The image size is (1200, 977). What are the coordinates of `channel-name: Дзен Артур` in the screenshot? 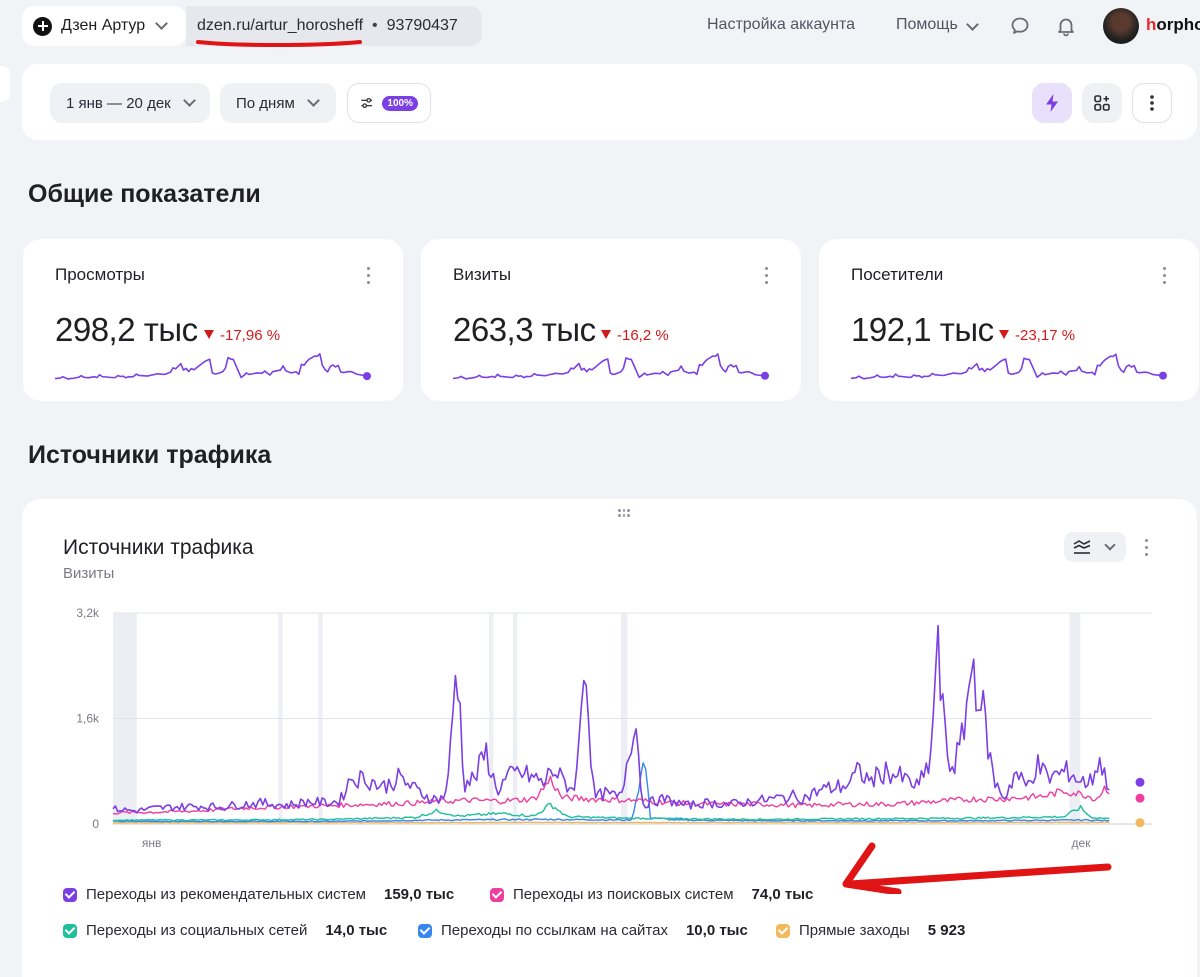 It's located at (103, 25).